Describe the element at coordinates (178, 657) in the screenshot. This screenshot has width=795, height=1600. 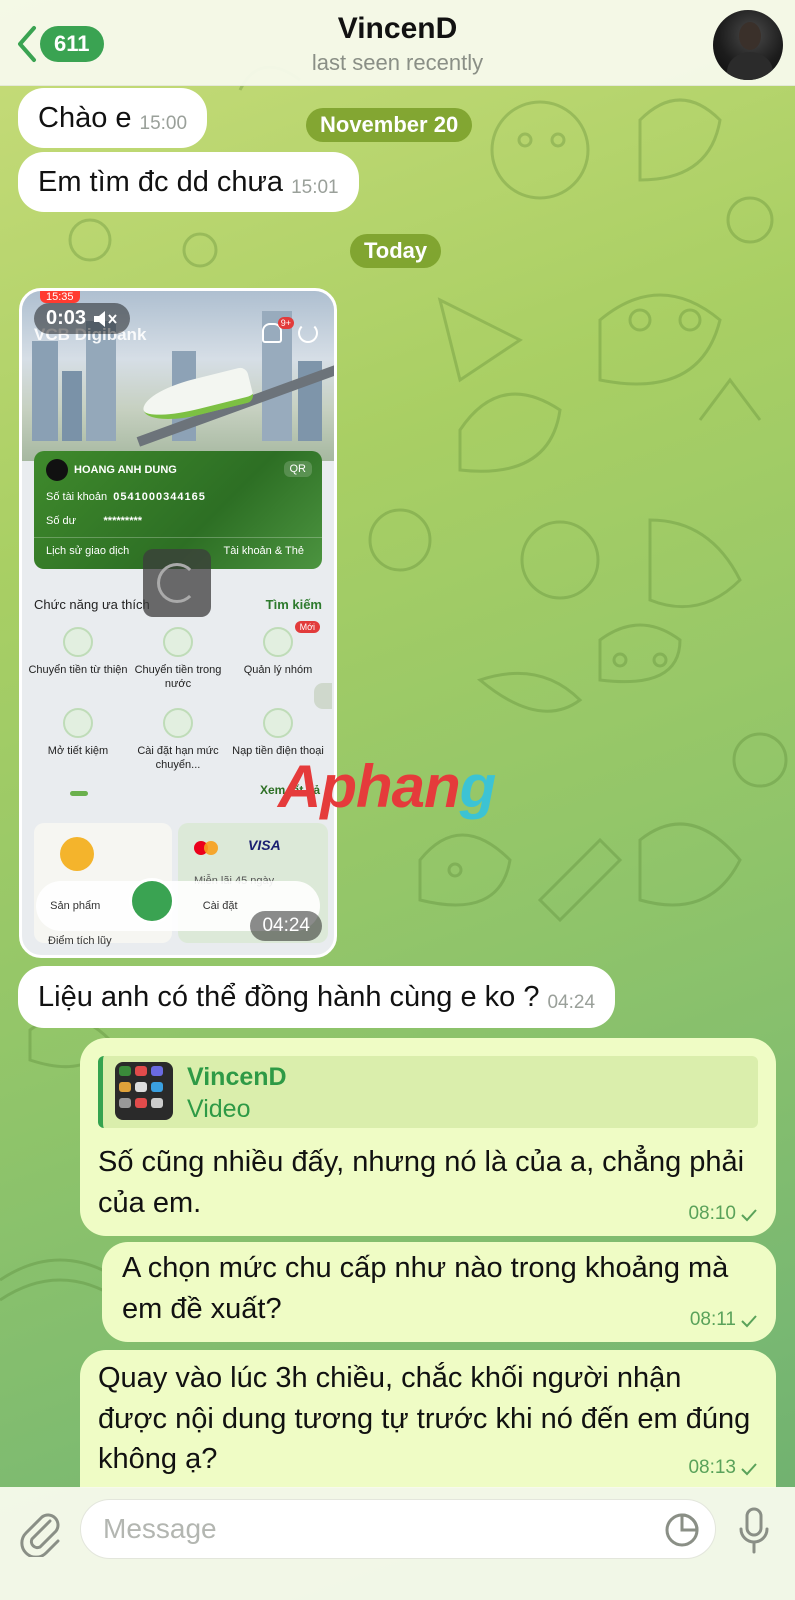
I see `feature-item: Chuyển tiền trong nước` at that location.